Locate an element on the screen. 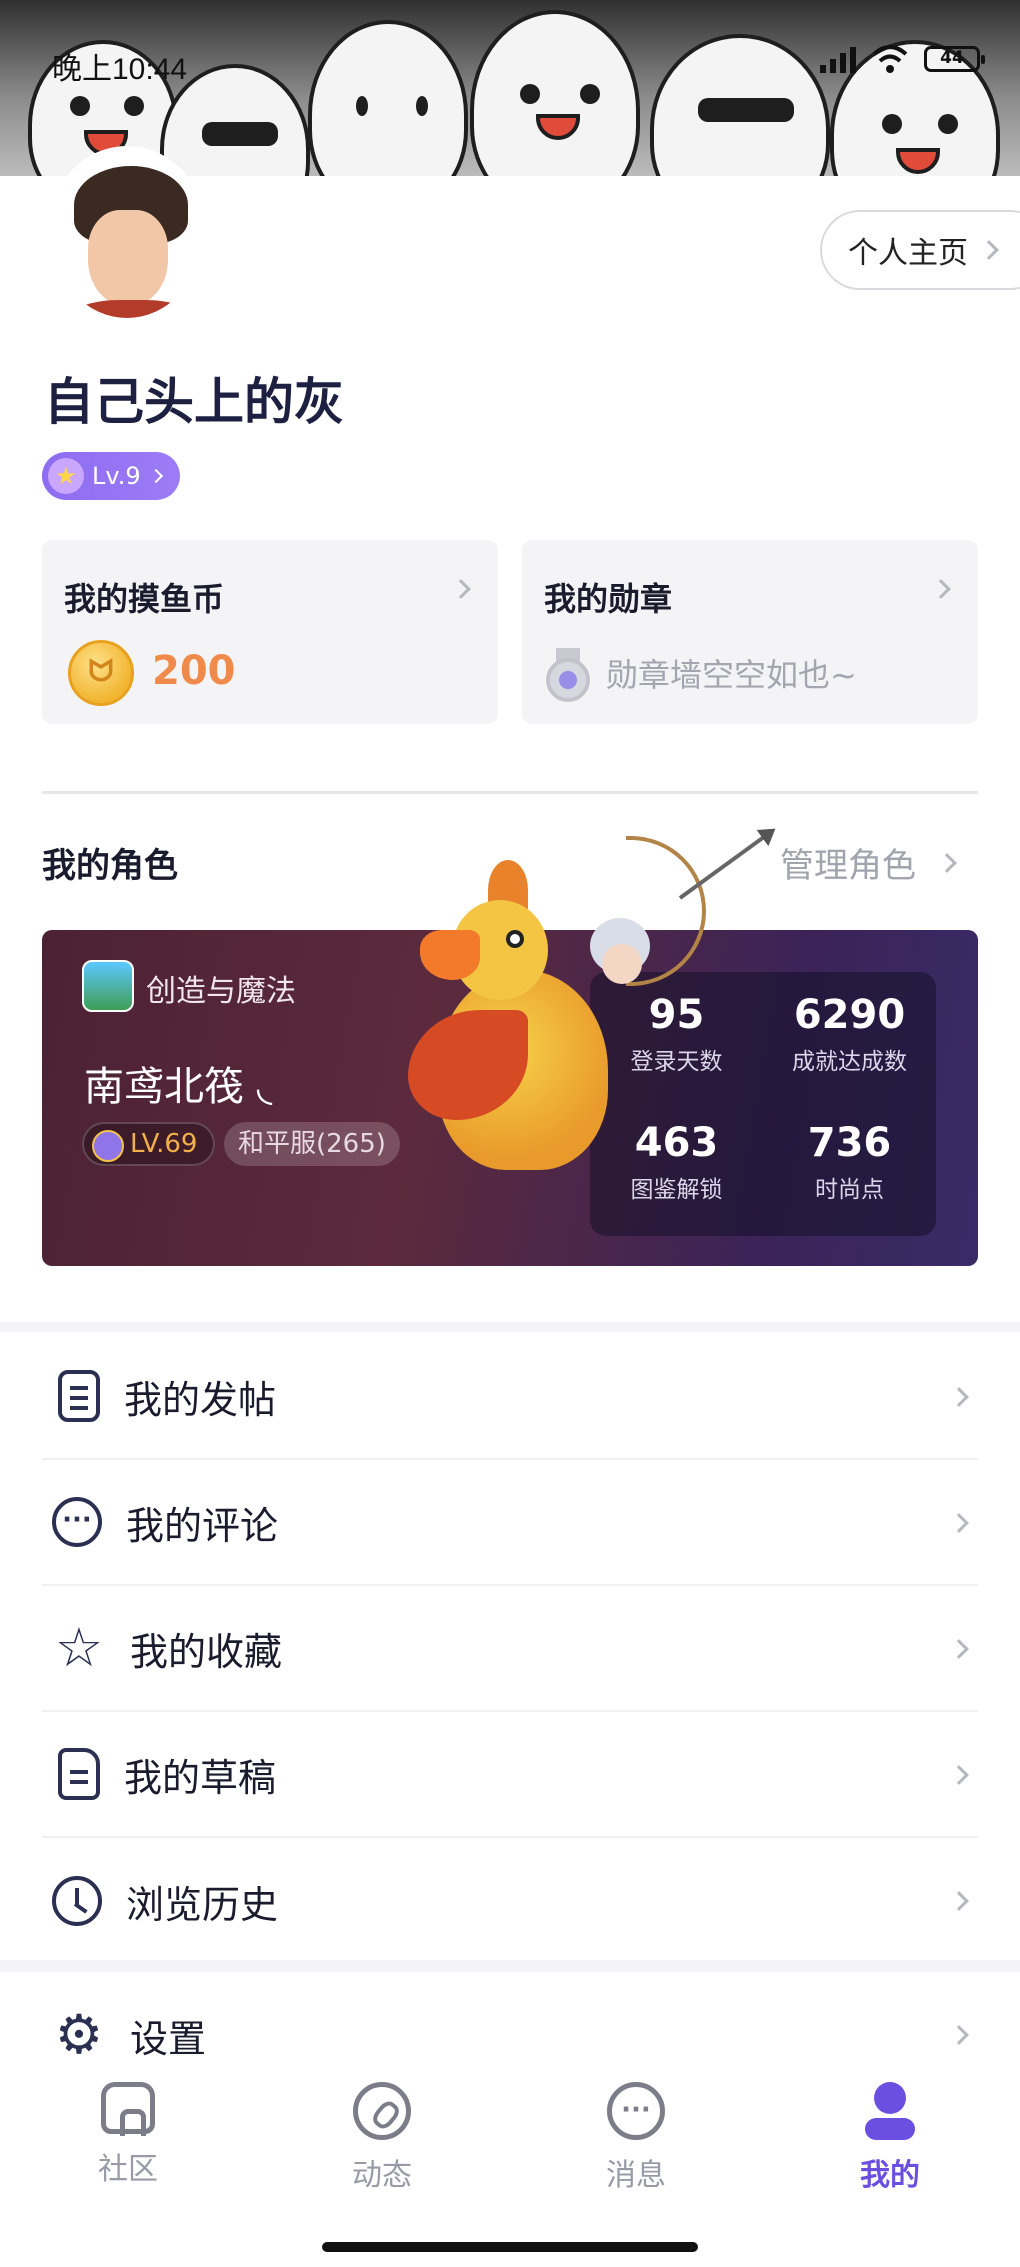 The height and width of the screenshot is (2267, 1020). menu-my-posts: 我的发帖 is located at coordinates (510, 1397).